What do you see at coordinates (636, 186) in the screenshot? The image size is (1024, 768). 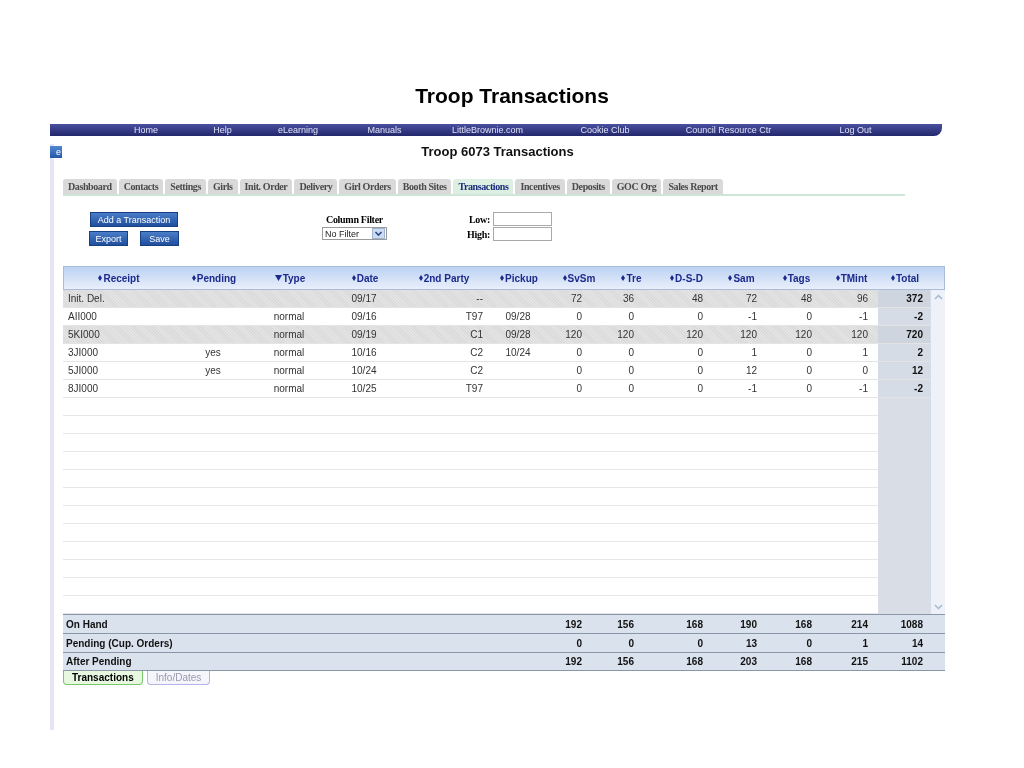 I see `tab: GOC Org` at bounding box center [636, 186].